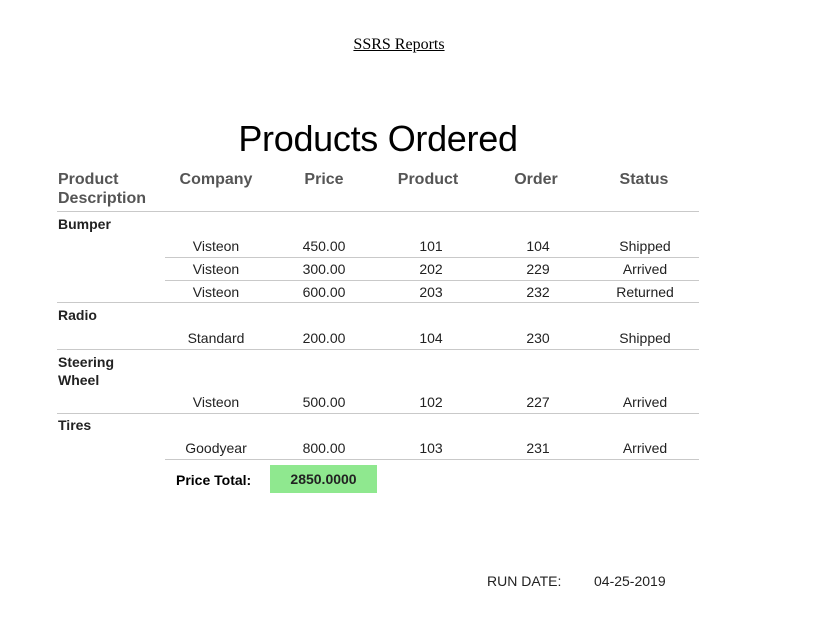 The width and height of the screenshot is (817, 623). What do you see at coordinates (324, 402) in the screenshot?
I see `cell-price: 500.00` at bounding box center [324, 402].